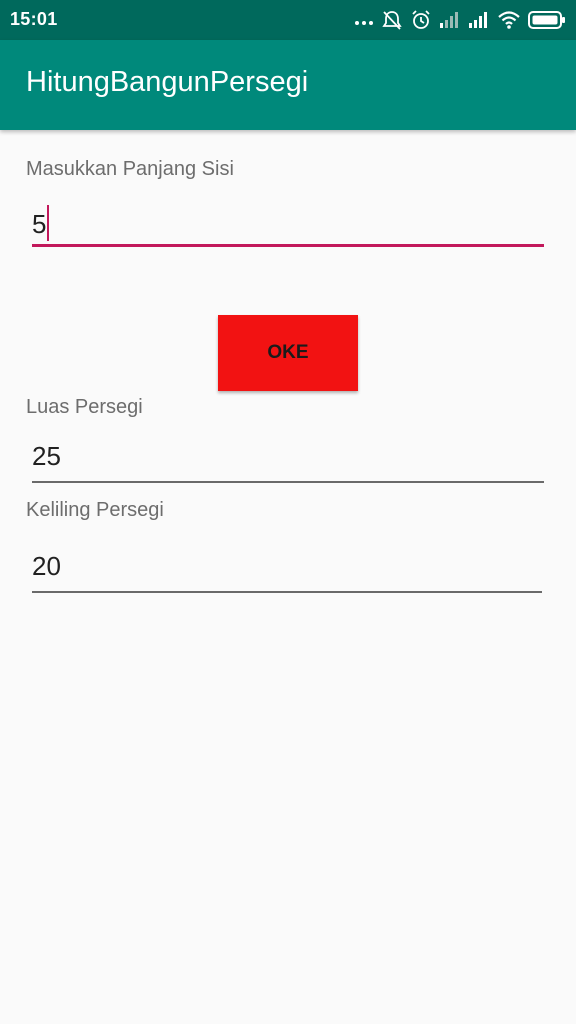 The image size is (576, 1024). I want to click on battery-icon, so click(547, 20).